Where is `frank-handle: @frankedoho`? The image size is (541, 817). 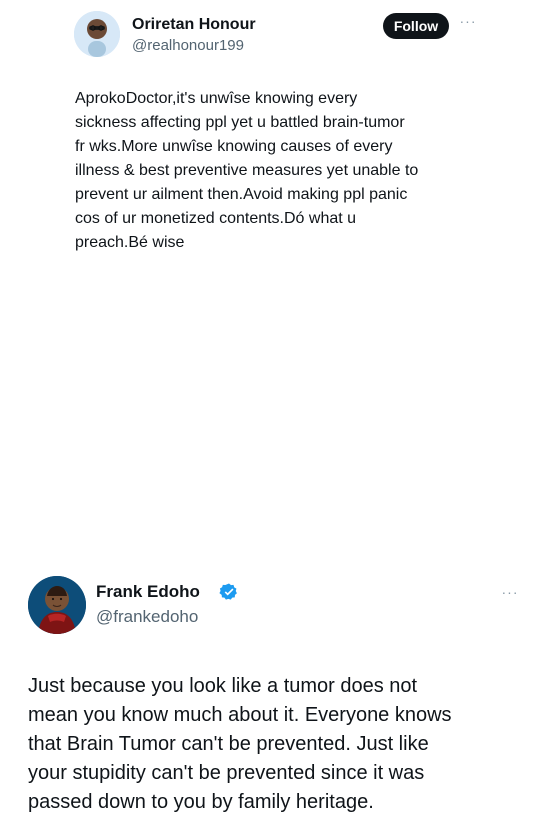
frank-handle: @frankedoho is located at coordinates (147, 617).